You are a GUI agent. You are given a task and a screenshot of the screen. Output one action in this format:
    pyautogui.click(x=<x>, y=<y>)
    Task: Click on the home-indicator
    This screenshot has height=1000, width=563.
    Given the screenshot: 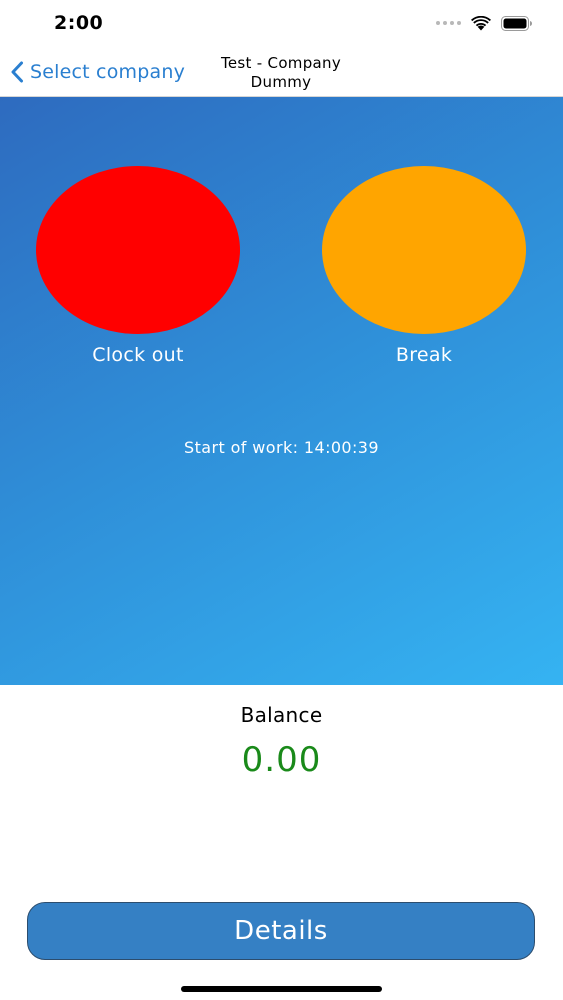 What is the action you would take?
    pyautogui.click(x=281, y=989)
    